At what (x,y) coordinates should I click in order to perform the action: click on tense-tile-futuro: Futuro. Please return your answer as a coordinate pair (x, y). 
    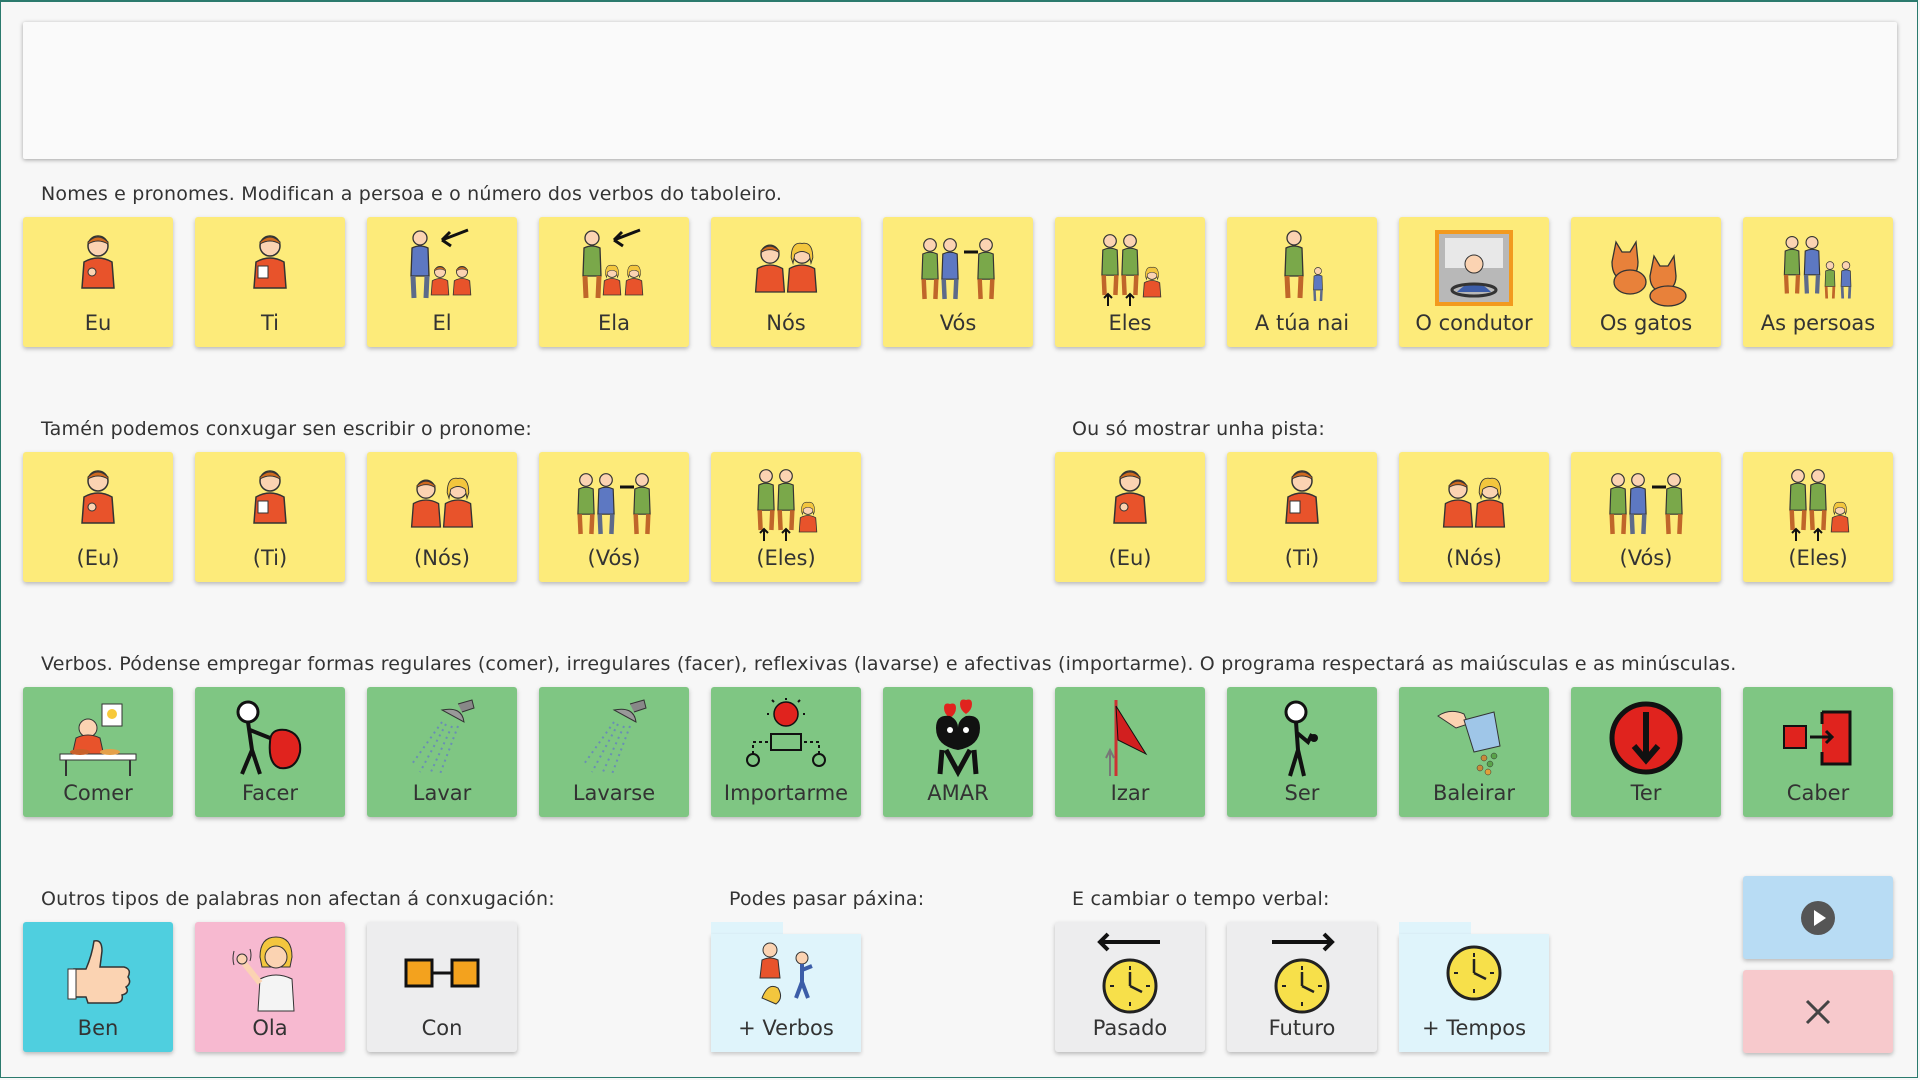
    Looking at the image, I should click on (1302, 987).